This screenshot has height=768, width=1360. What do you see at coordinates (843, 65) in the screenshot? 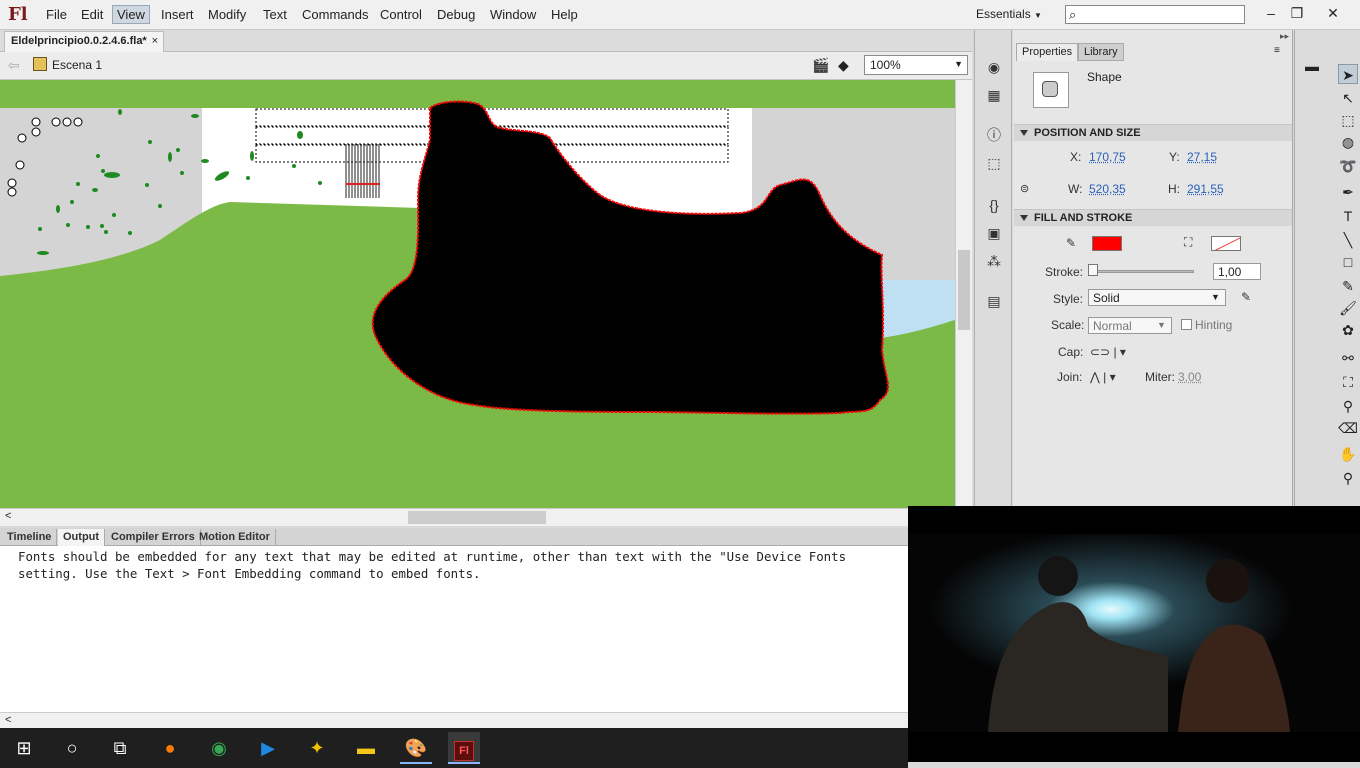
I see `edit-symbols-icon: ◆` at bounding box center [843, 65].